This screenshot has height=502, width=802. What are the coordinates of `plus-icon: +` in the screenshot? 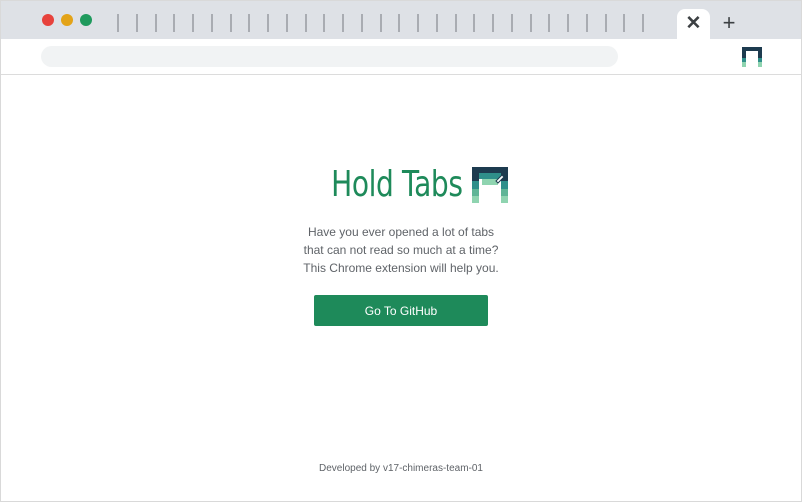 It's located at (729, 23).